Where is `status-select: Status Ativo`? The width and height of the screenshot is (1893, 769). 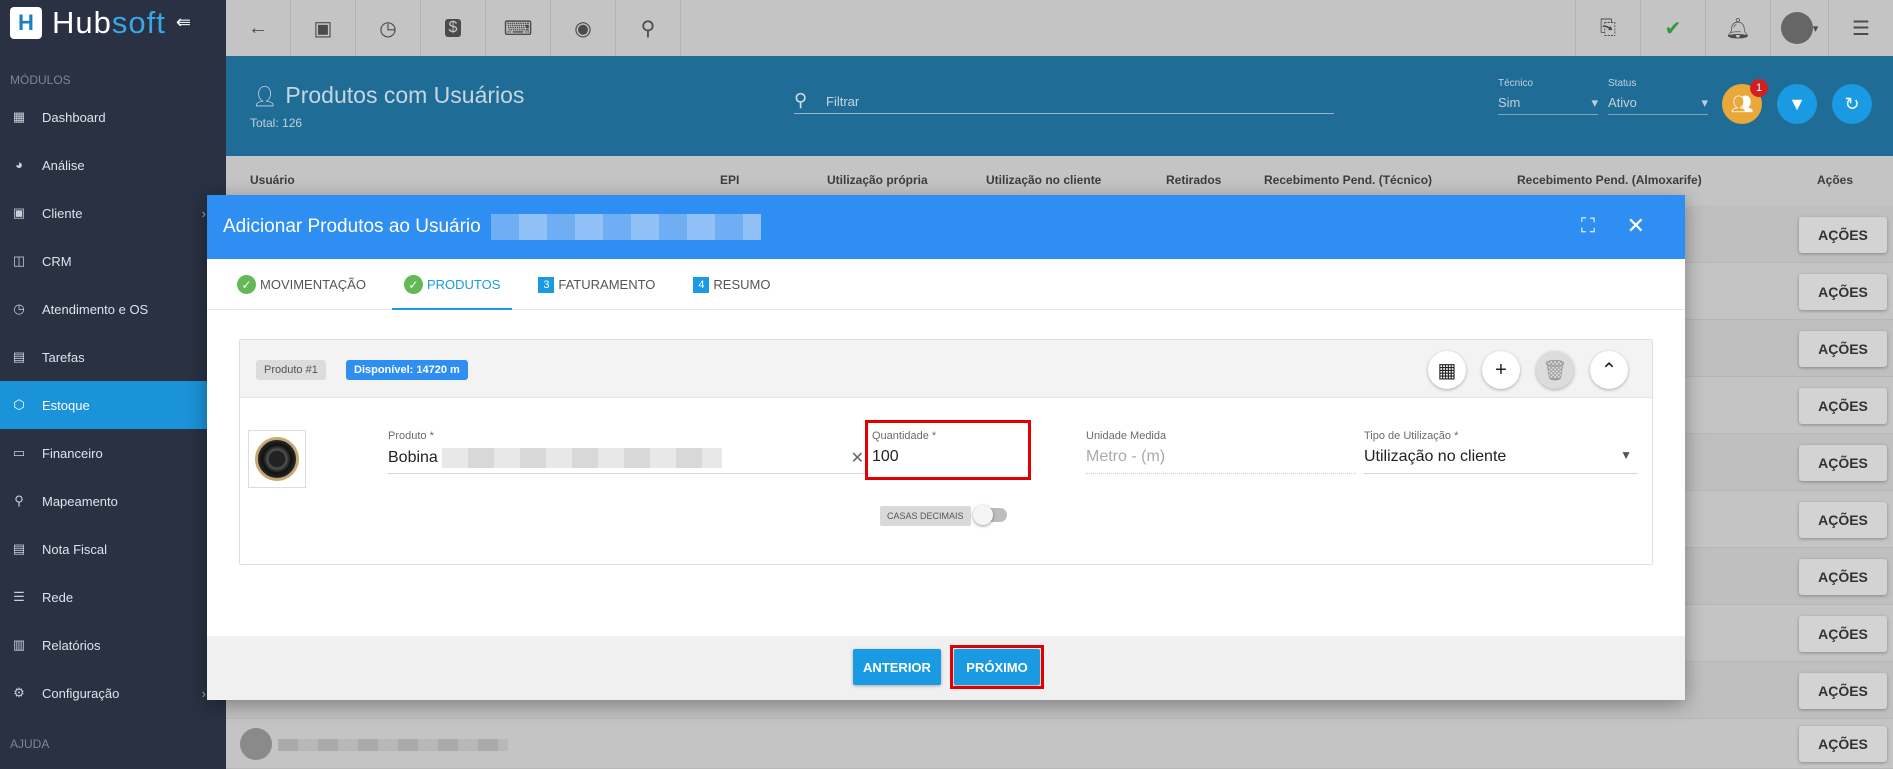
status-select: Status Ativo is located at coordinates (1658, 96).